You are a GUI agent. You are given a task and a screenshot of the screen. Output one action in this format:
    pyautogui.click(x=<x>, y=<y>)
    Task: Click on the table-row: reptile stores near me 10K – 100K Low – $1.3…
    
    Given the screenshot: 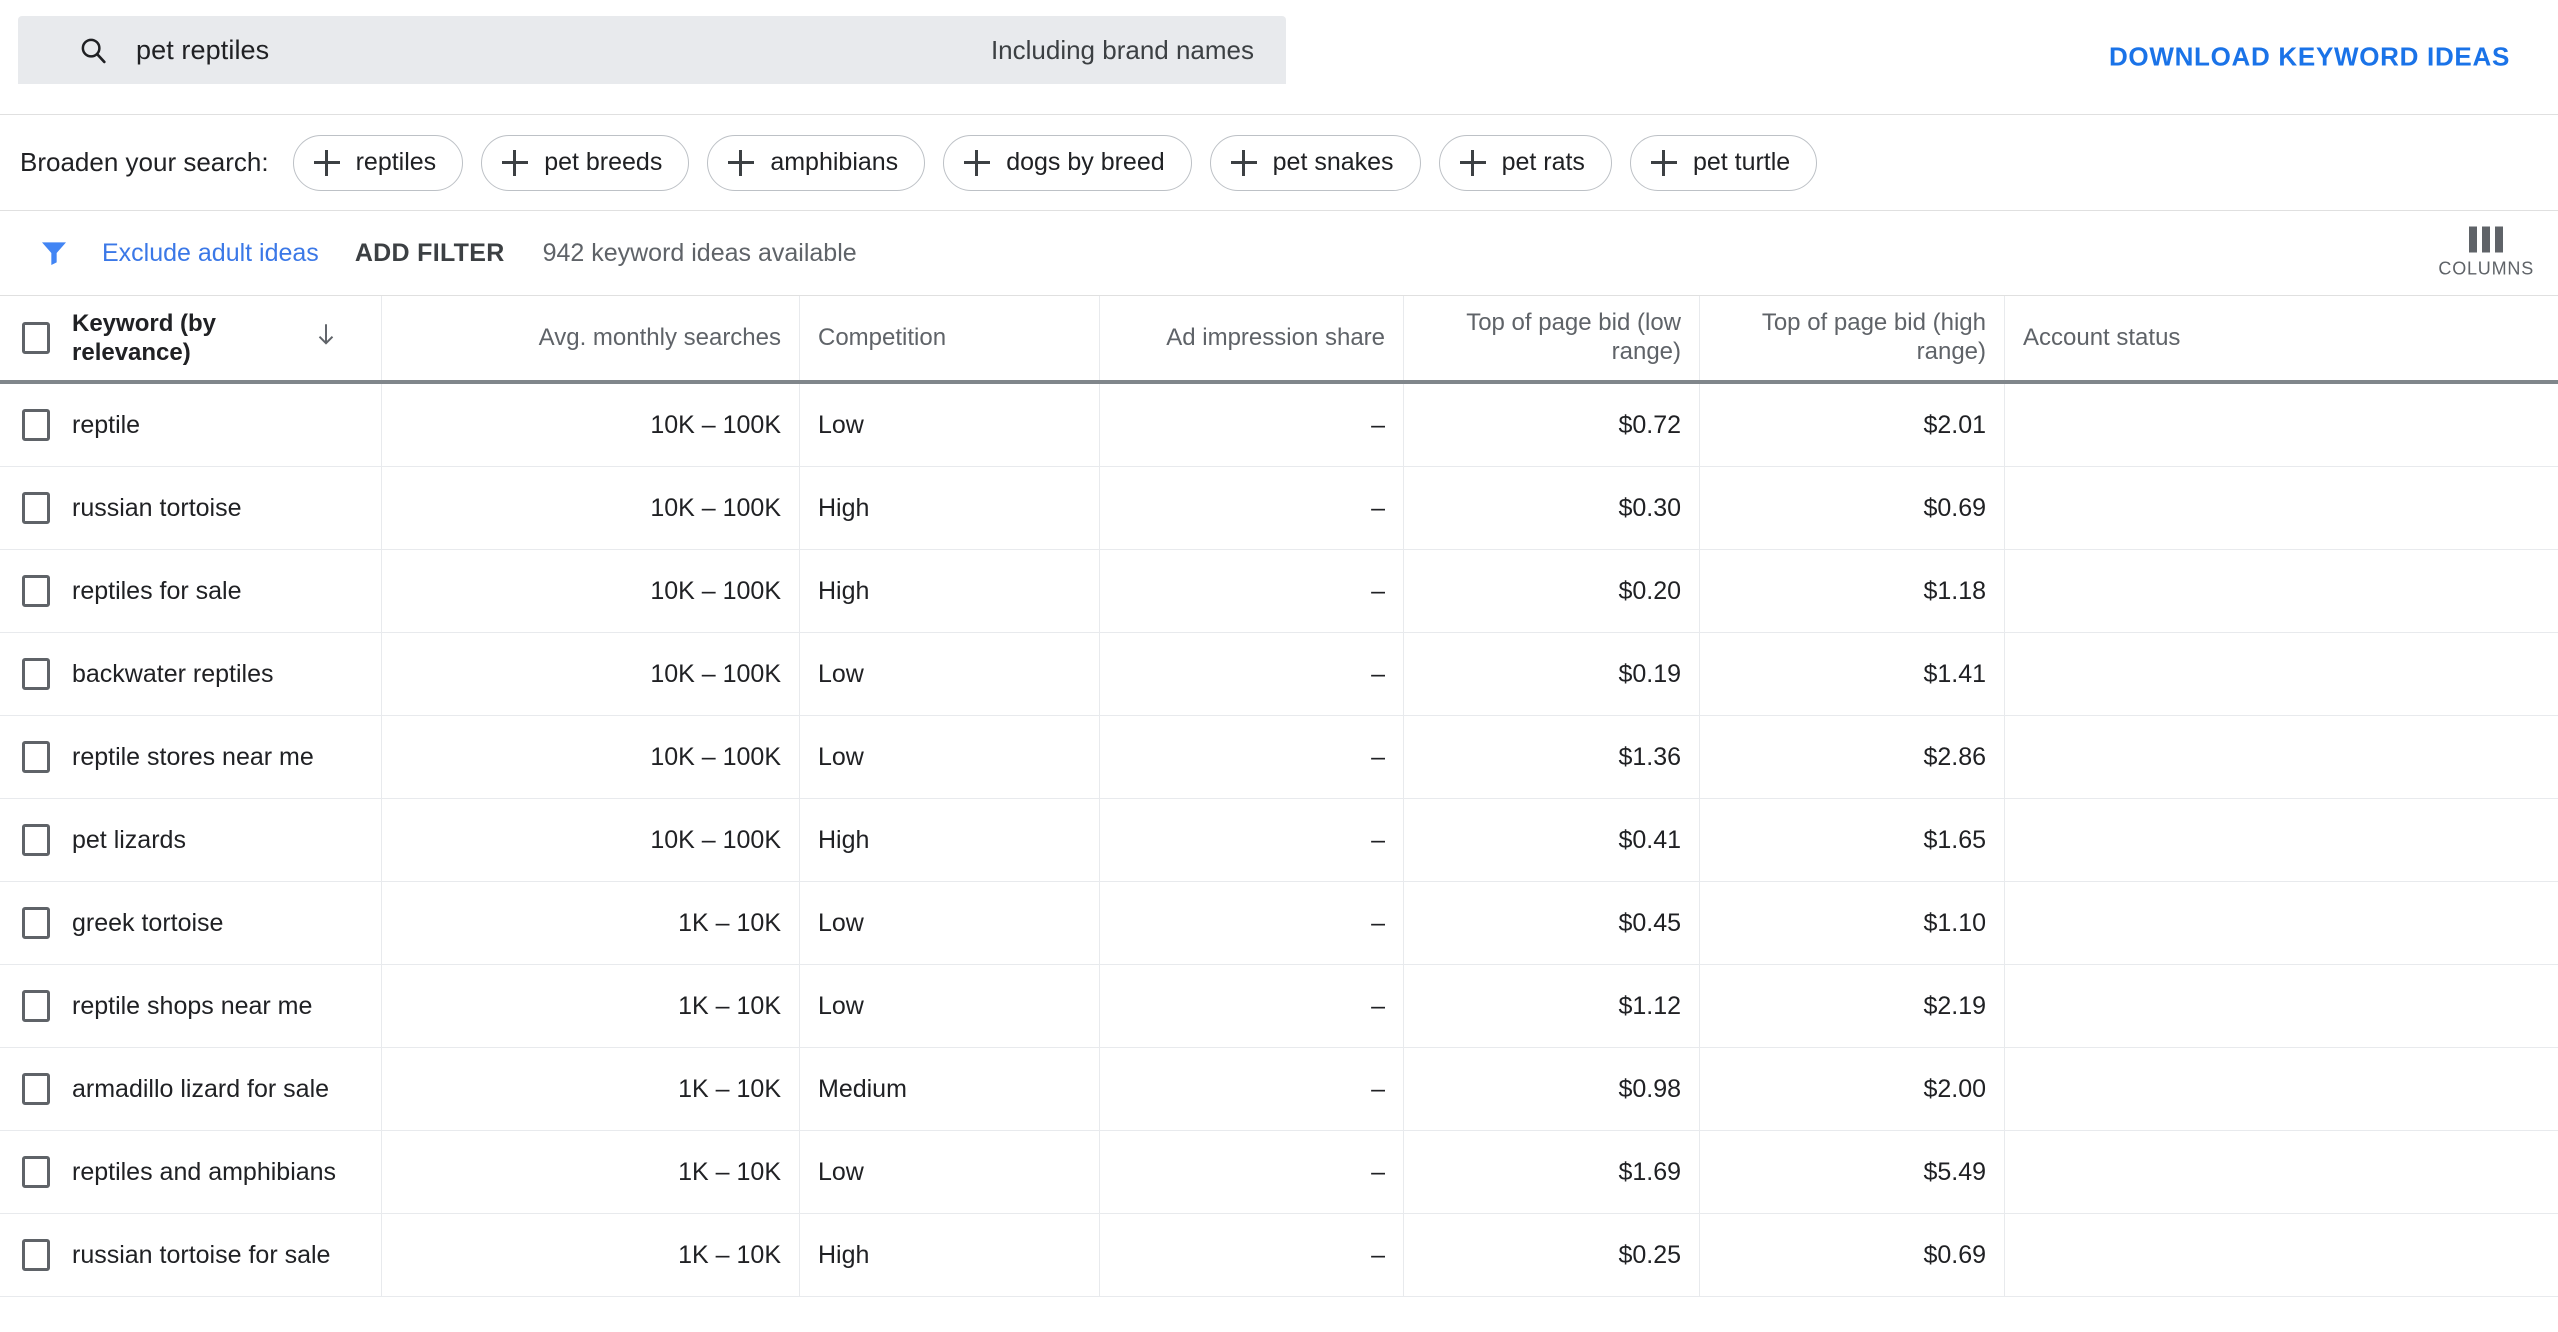 What is the action you would take?
    pyautogui.click(x=1279, y=757)
    